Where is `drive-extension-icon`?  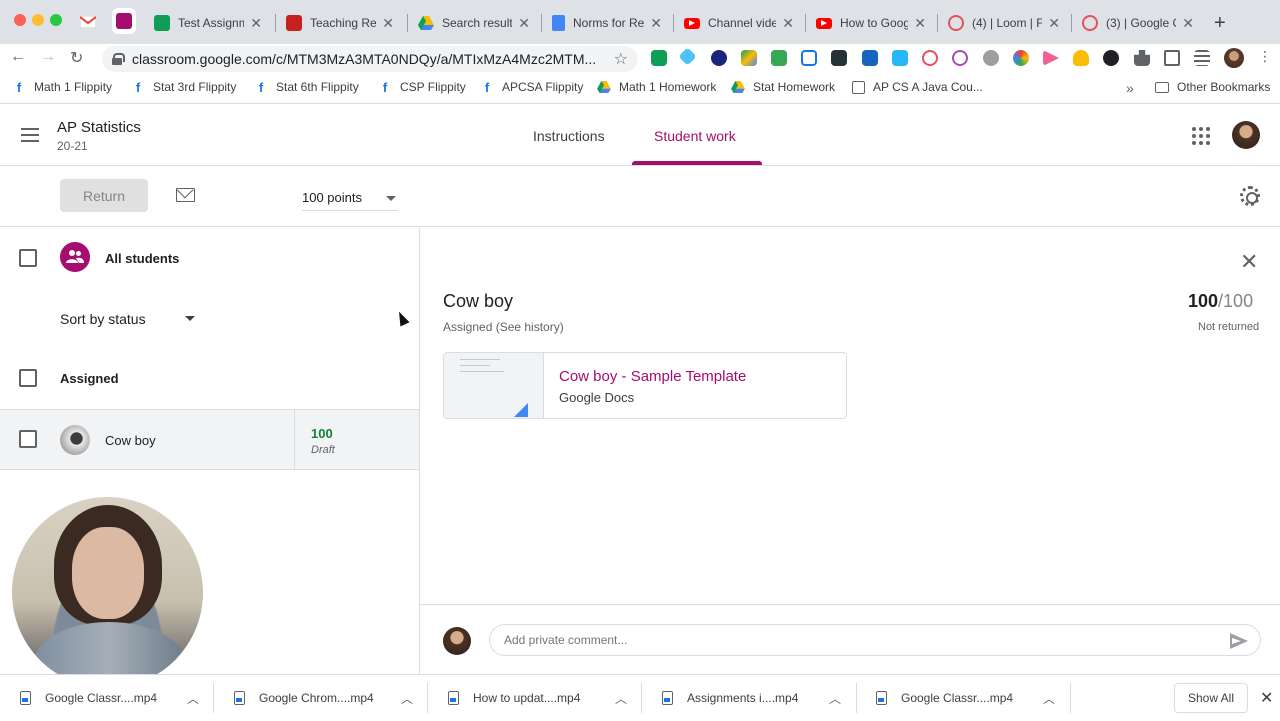 drive-extension-icon is located at coordinates (749, 58).